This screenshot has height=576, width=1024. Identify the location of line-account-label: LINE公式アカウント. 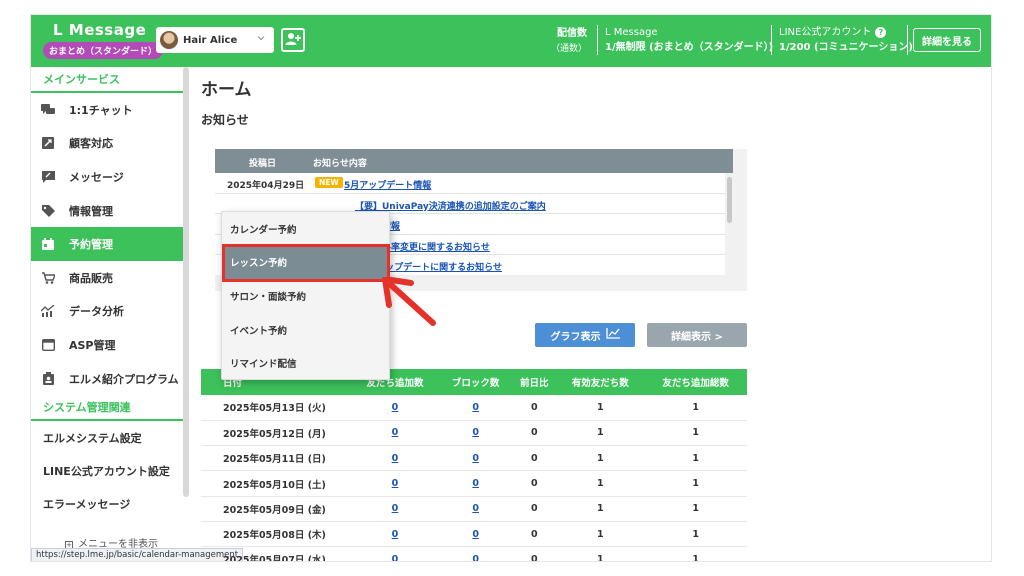
(825, 32).